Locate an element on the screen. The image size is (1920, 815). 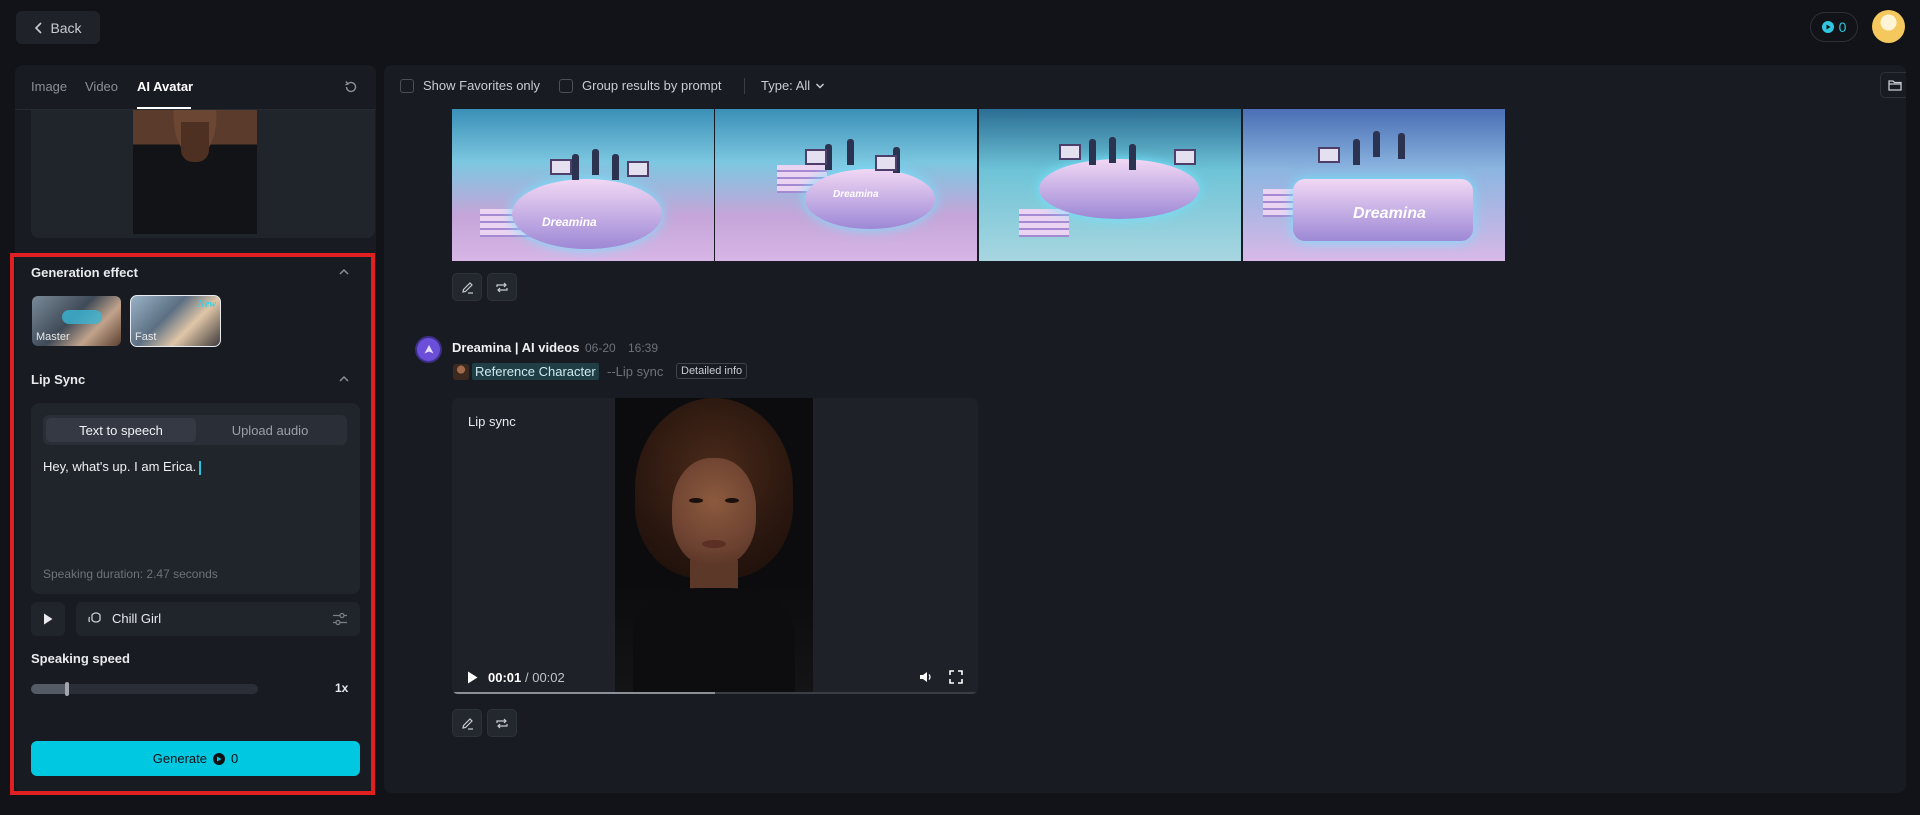
folder-icon is located at coordinates (1895, 85).